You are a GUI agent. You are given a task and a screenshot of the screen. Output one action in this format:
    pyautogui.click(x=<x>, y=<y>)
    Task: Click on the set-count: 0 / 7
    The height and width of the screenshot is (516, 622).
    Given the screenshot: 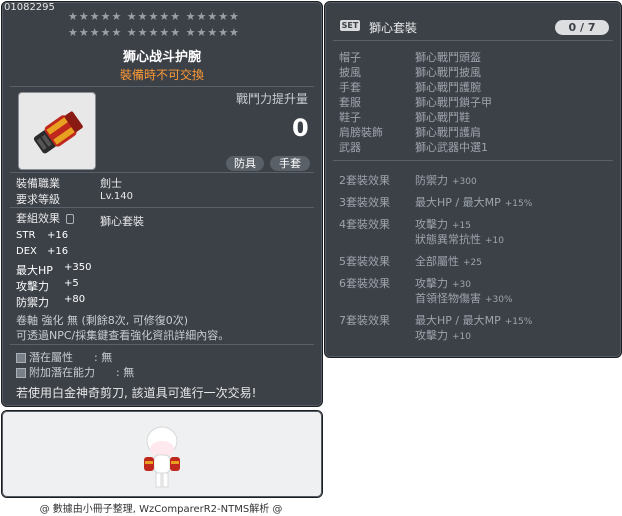 What is the action you would take?
    pyautogui.click(x=582, y=27)
    